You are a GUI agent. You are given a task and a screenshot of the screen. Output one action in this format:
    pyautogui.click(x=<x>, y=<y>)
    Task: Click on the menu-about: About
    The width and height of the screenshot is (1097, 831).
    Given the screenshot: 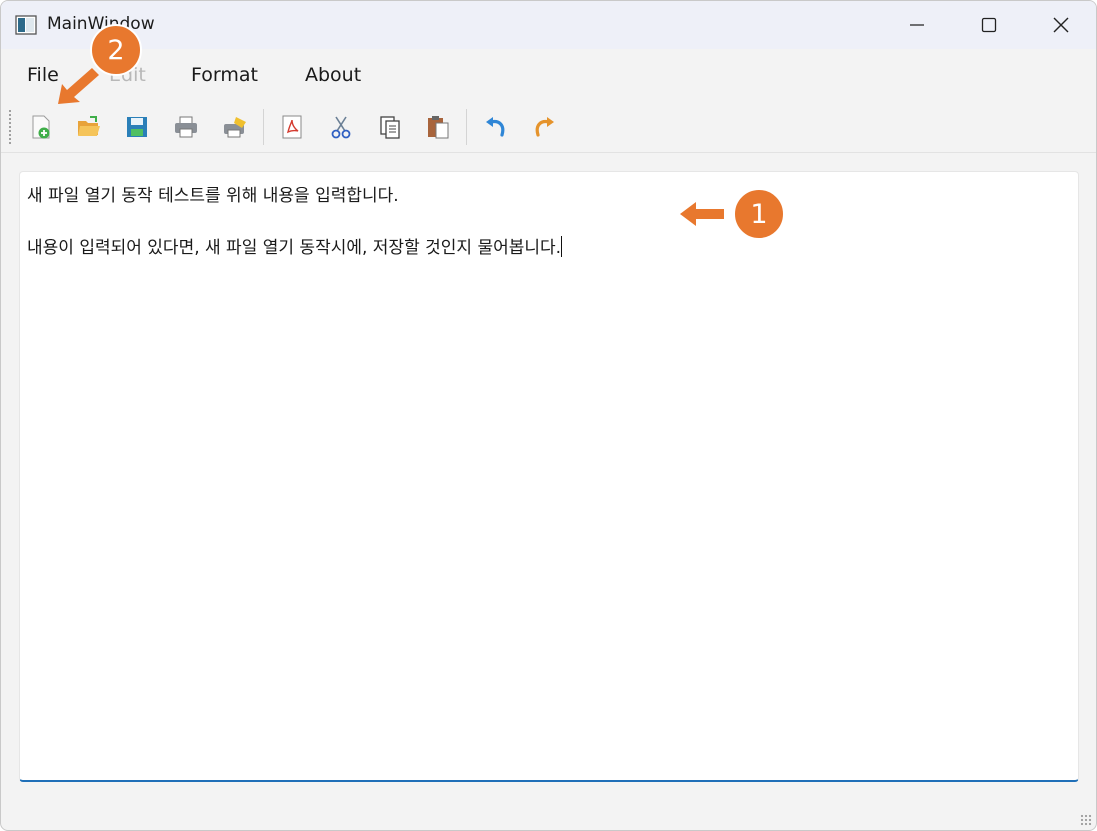 What is the action you would take?
    pyautogui.click(x=333, y=75)
    